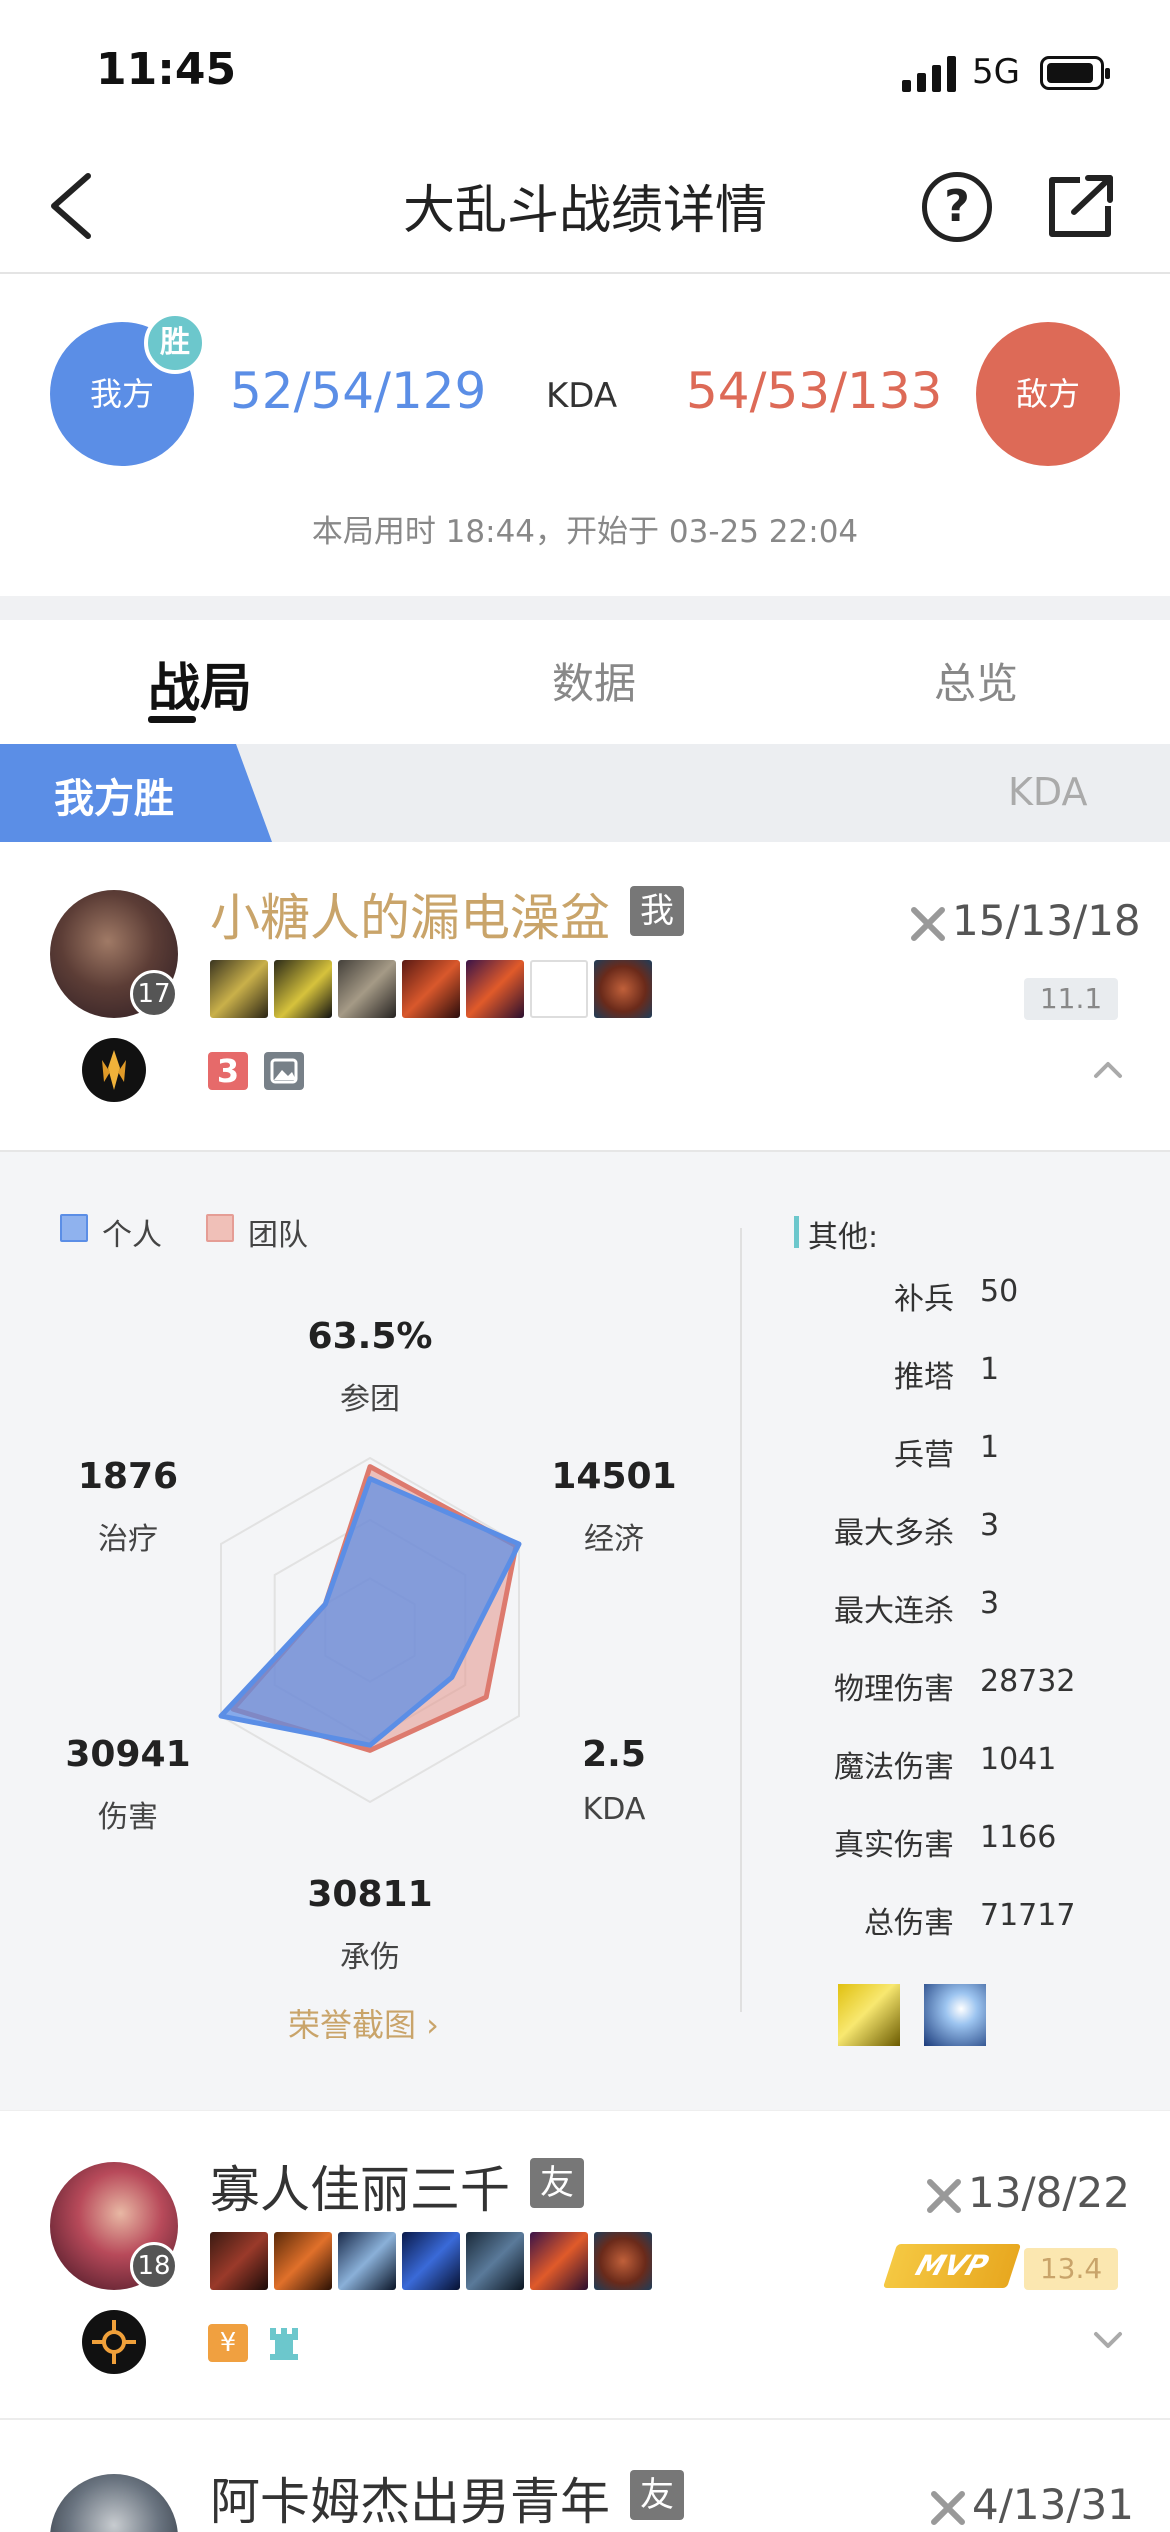 This screenshot has width=1170, height=2532. What do you see at coordinates (614, 1809) in the screenshot?
I see `radar-label-kda: KDA` at bounding box center [614, 1809].